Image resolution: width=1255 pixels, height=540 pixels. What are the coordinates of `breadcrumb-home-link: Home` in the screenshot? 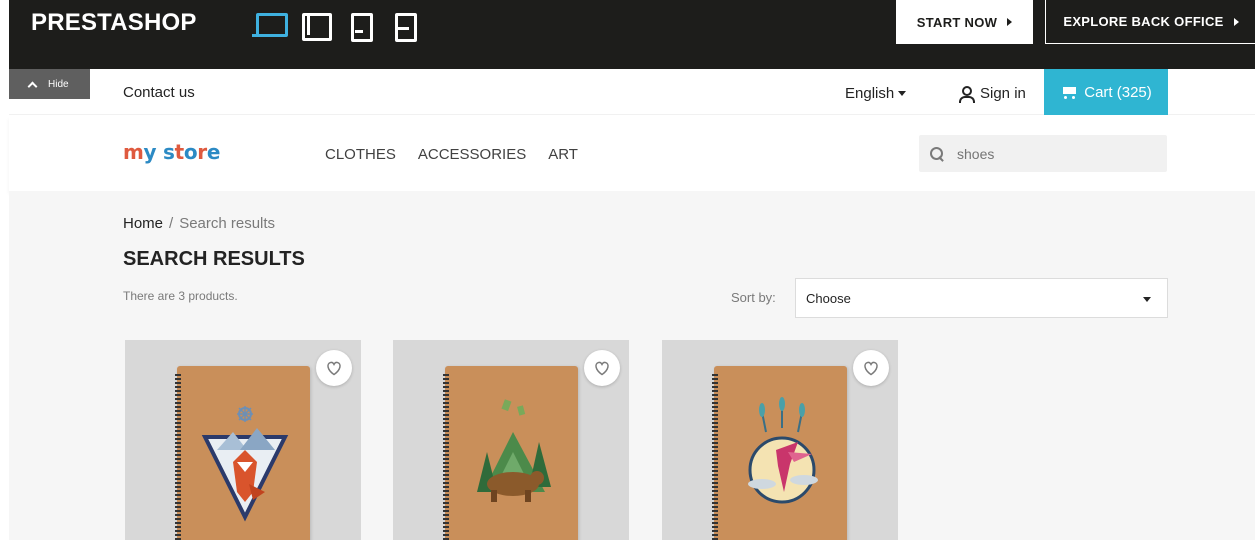 It's located at (143, 223).